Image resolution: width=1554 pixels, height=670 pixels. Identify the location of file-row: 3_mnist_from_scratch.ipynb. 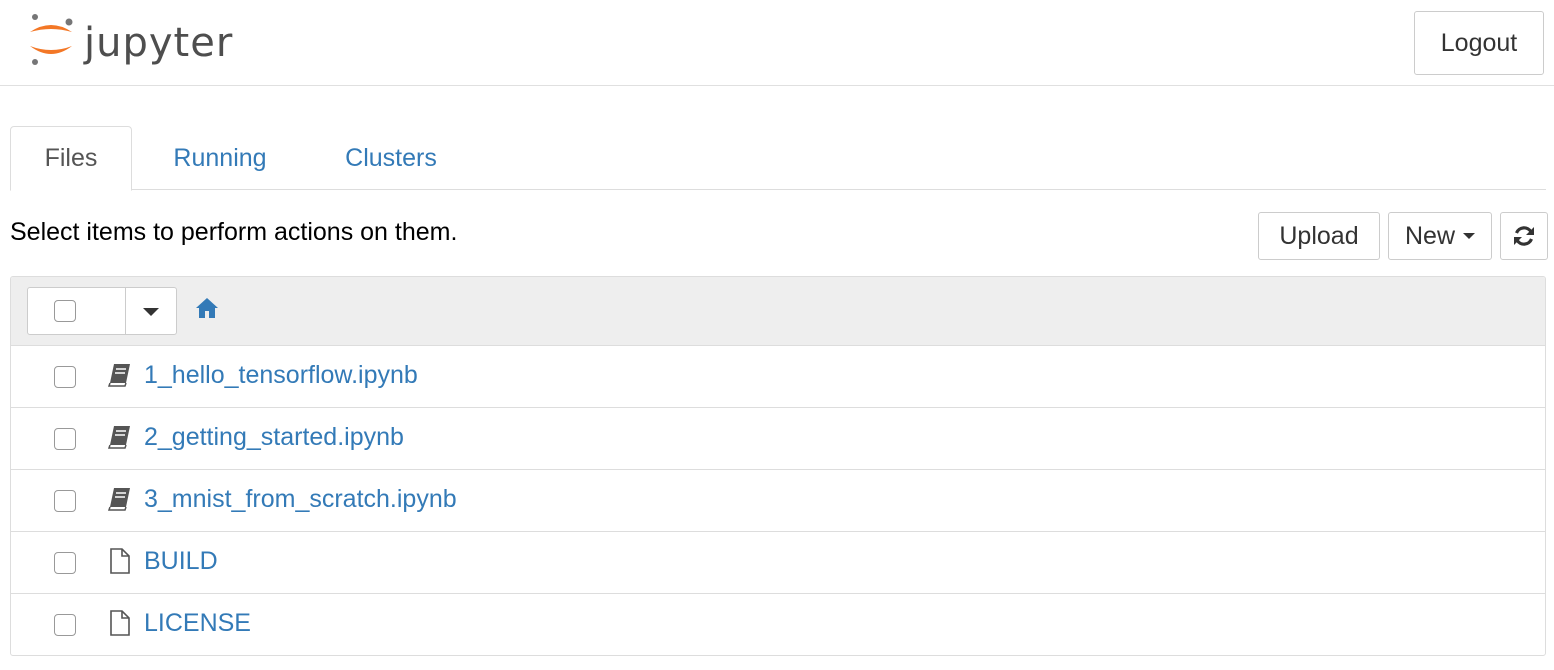
(778, 501).